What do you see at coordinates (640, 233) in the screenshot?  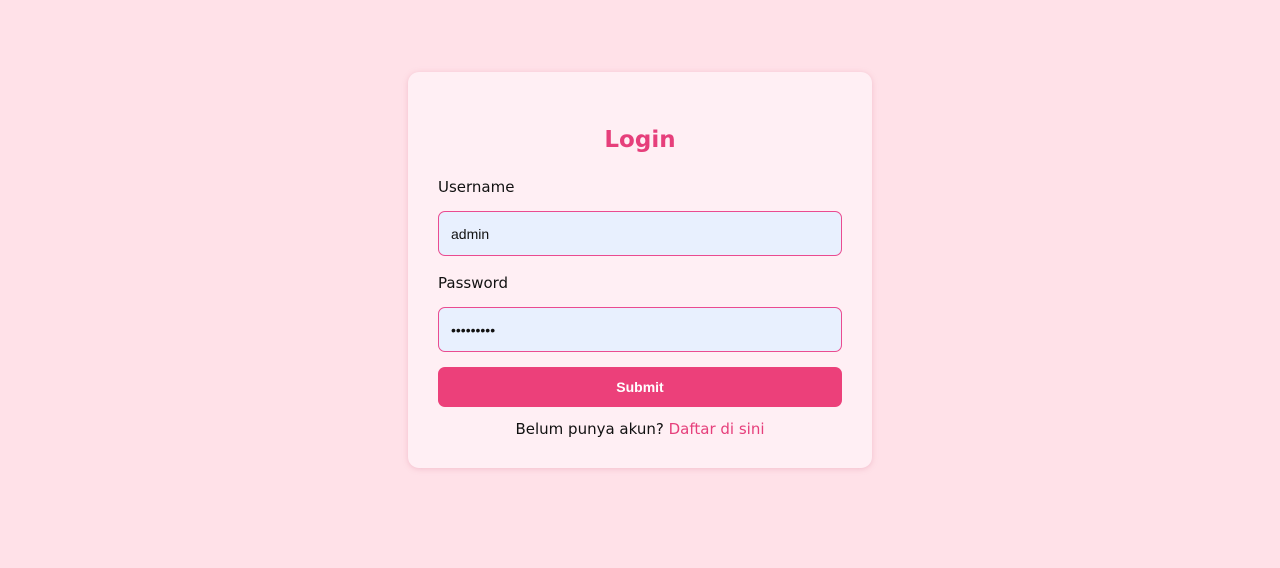 I see `username-input` at bounding box center [640, 233].